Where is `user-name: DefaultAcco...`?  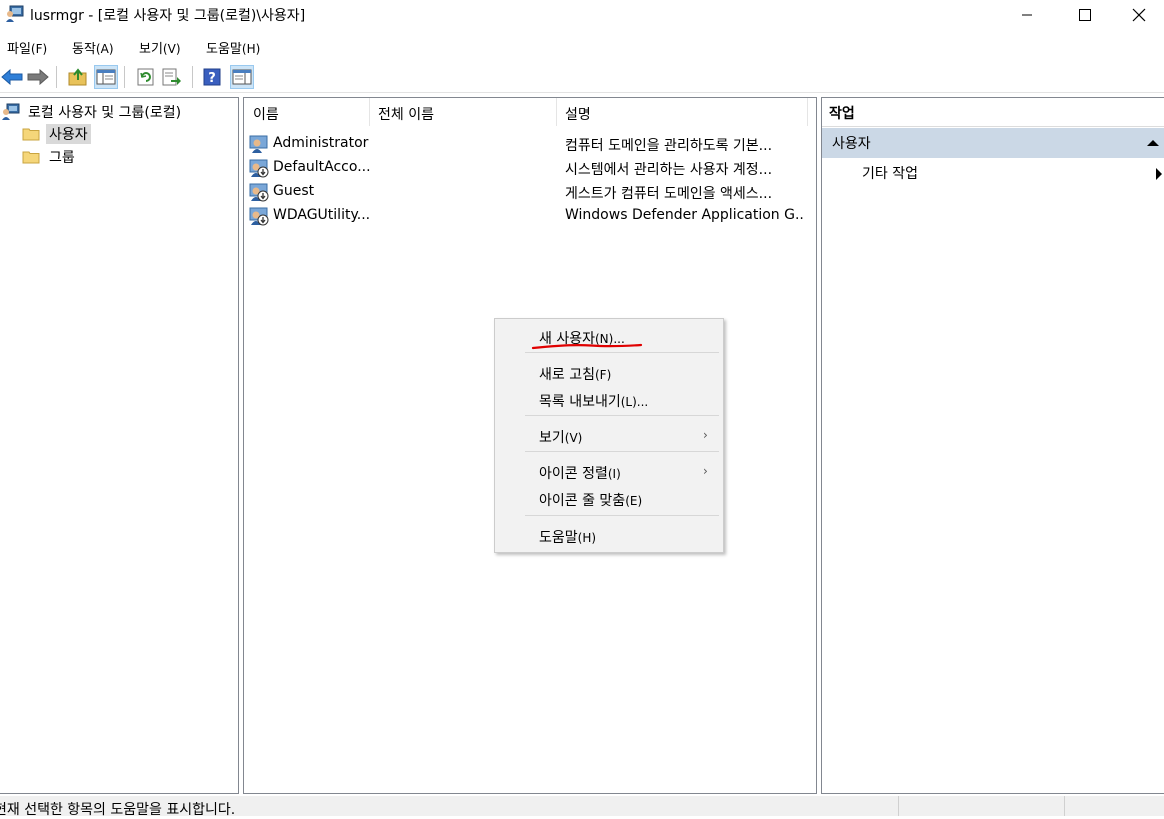 user-name: DefaultAcco... is located at coordinates (322, 167).